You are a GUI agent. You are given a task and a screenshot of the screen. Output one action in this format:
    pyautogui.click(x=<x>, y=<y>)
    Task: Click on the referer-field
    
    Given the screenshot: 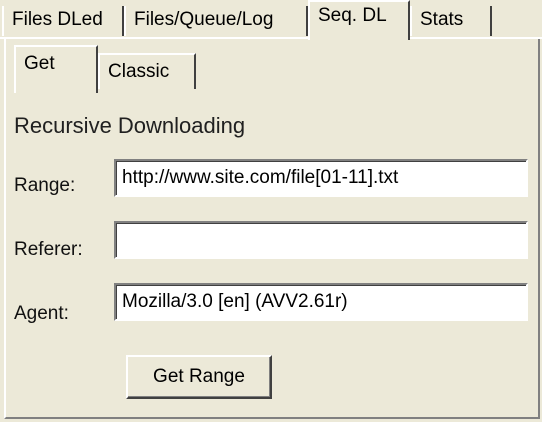 What is the action you would take?
    pyautogui.click(x=321, y=240)
    